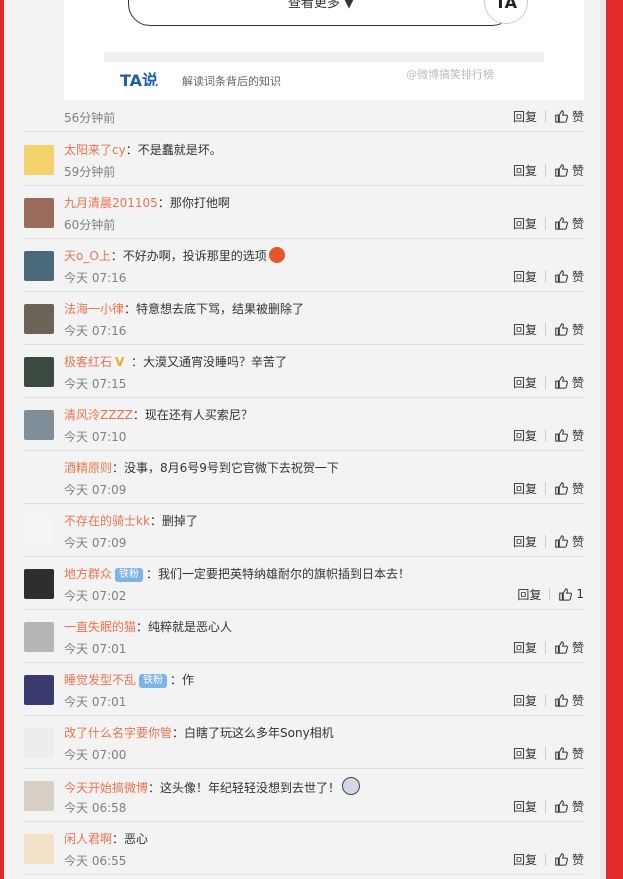 Image resolution: width=623 pixels, height=879 pixels. I want to click on like-label: 赞, so click(578, 116).